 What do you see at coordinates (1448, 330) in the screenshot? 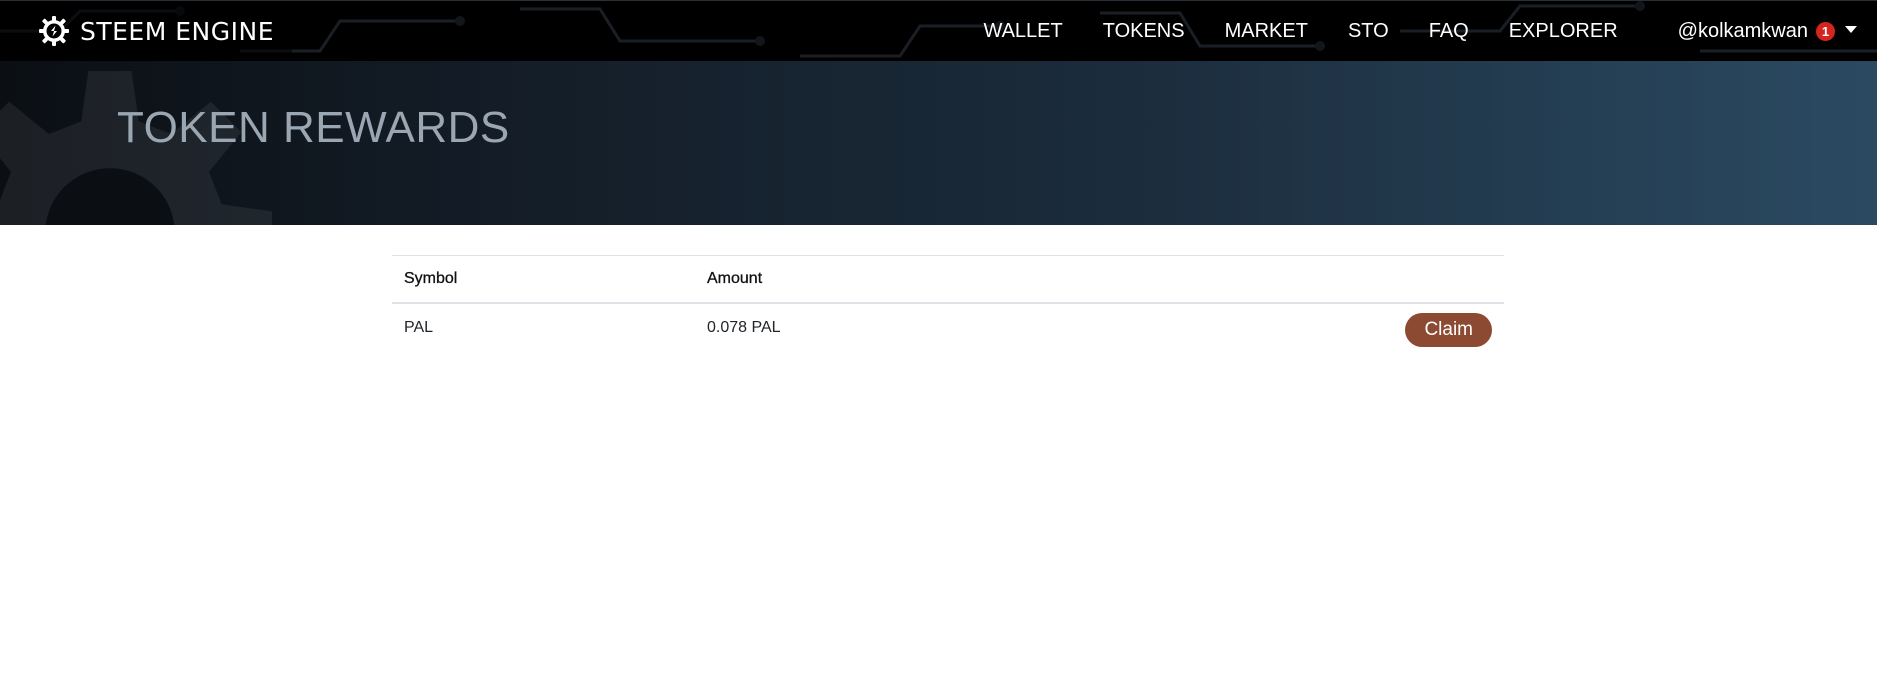
I see `claim-button: Claim` at bounding box center [1448, 330].